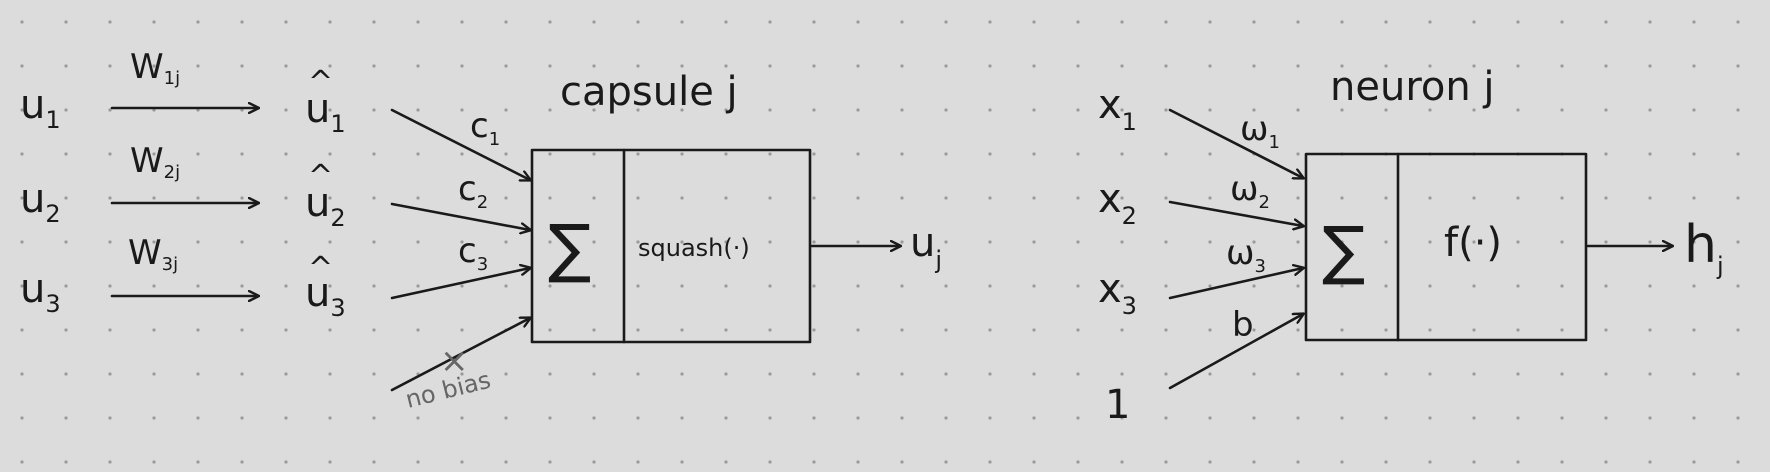 This screenshot has width=1770, height=472. Describe the element at coordinates (694, 248) in the screenshot. I see `squash-function-label: squash(·)` at that location.